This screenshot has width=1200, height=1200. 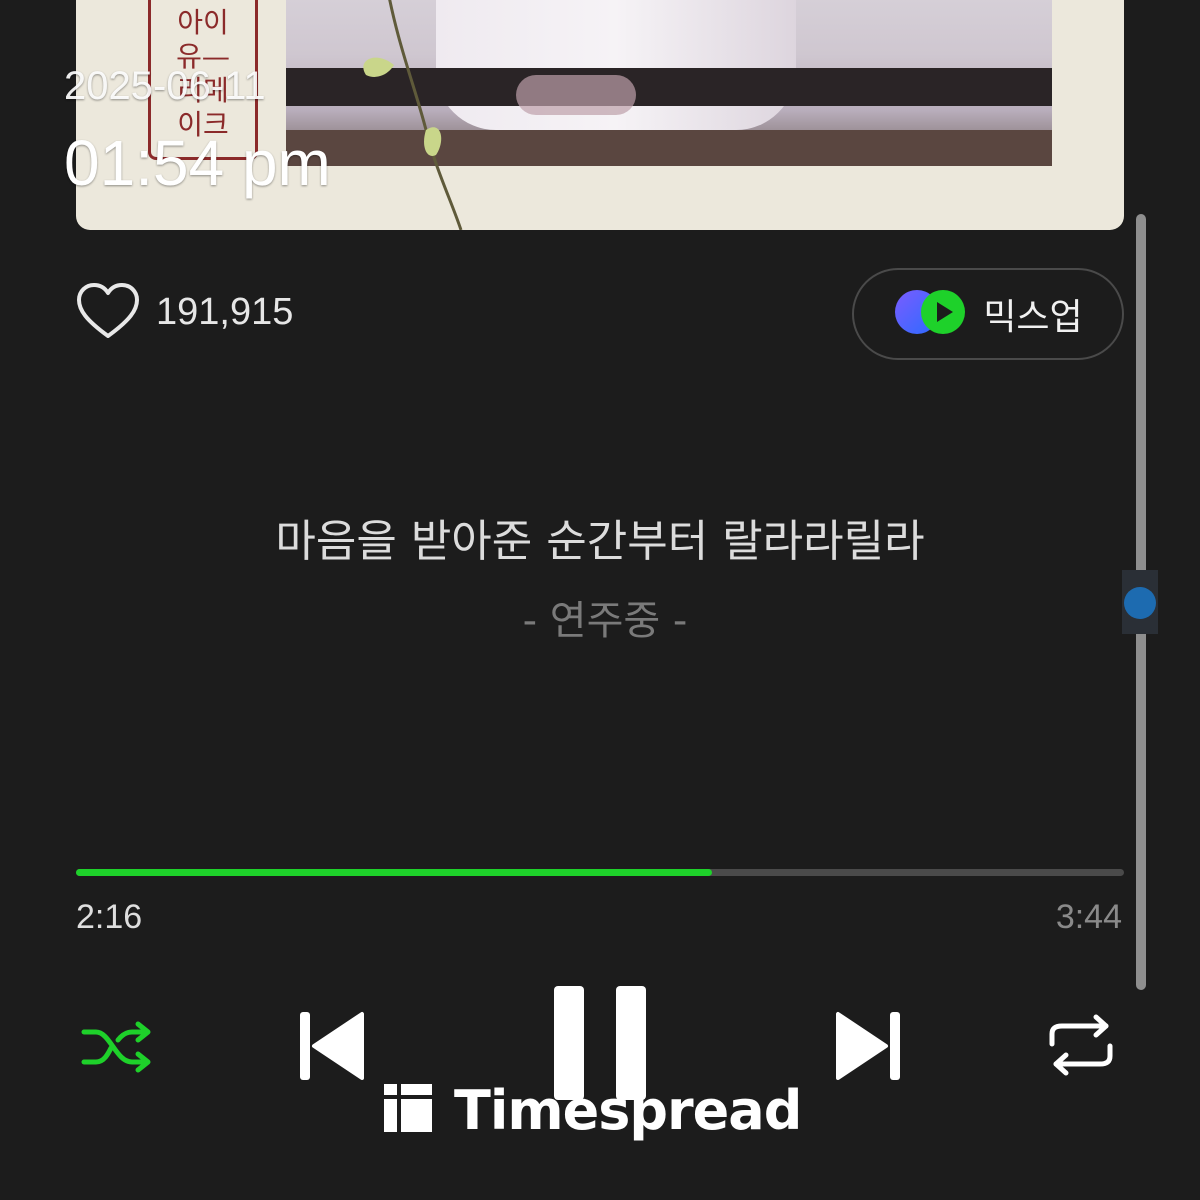 I want to click on overlay-date: 2025-06-11, so click(x=165, y=86).